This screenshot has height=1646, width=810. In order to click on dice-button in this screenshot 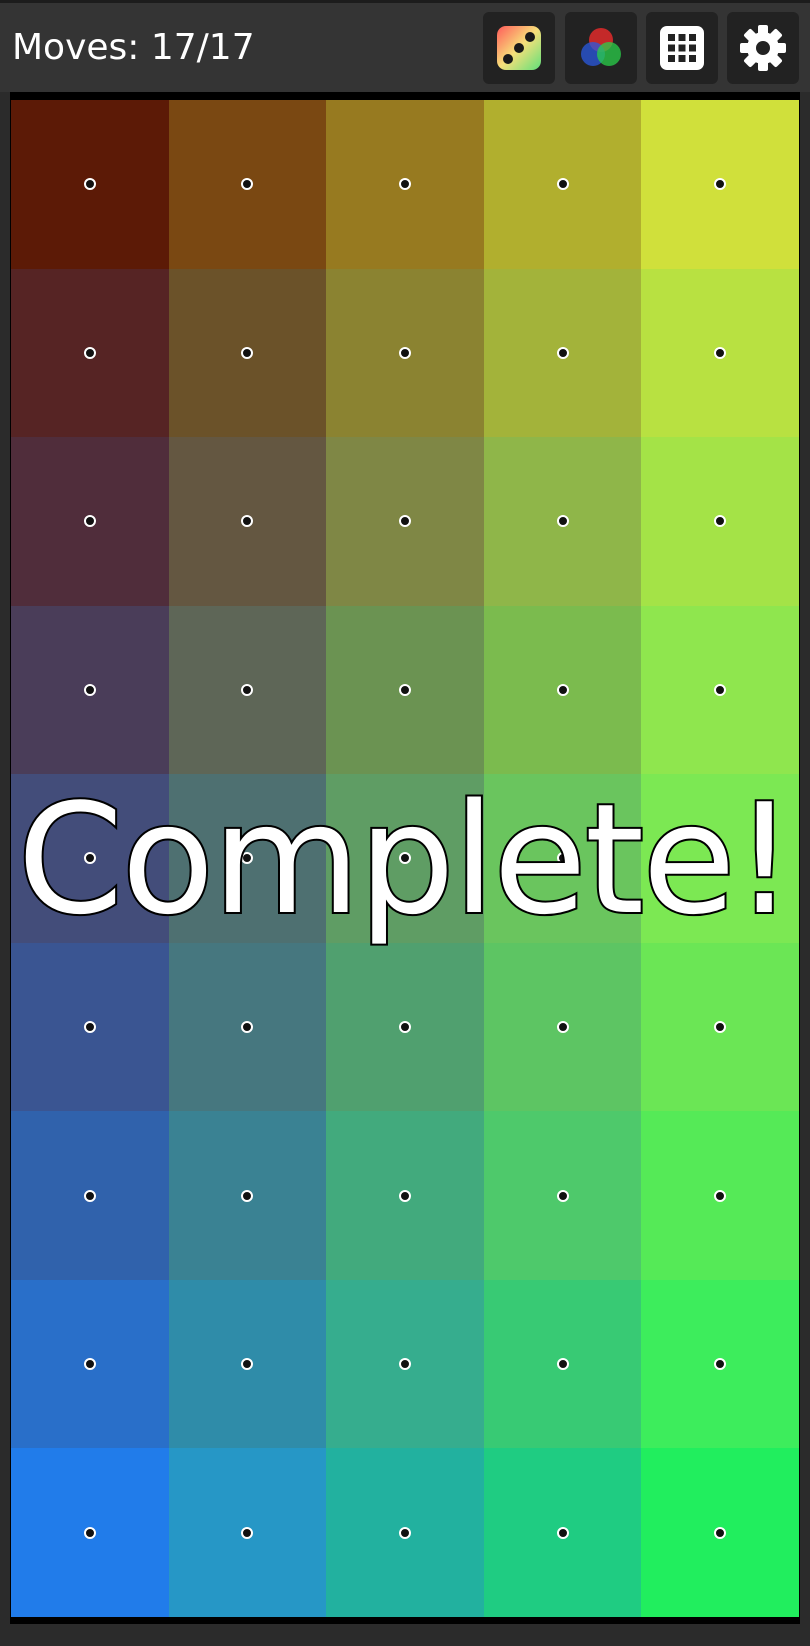, I will do `click(519, 48)`.